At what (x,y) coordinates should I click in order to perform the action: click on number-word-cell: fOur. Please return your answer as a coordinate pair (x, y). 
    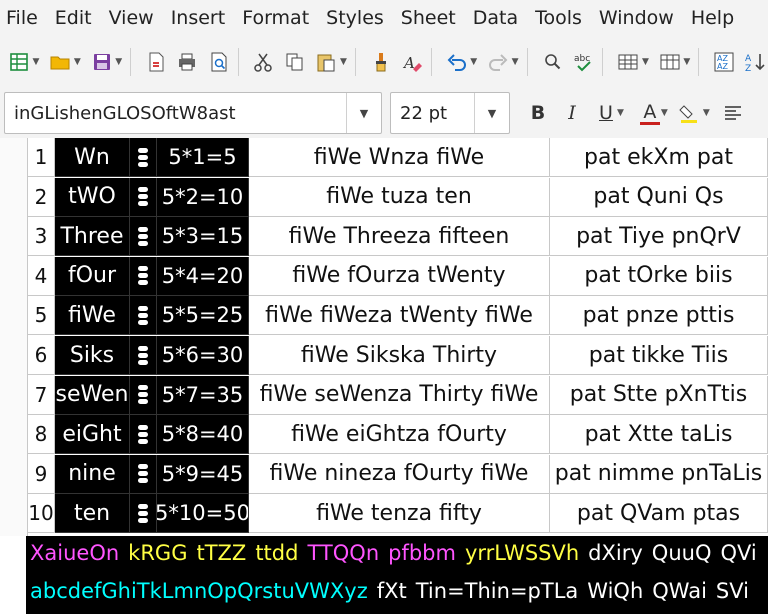
    Looking at the image, I should click on (92, 276).